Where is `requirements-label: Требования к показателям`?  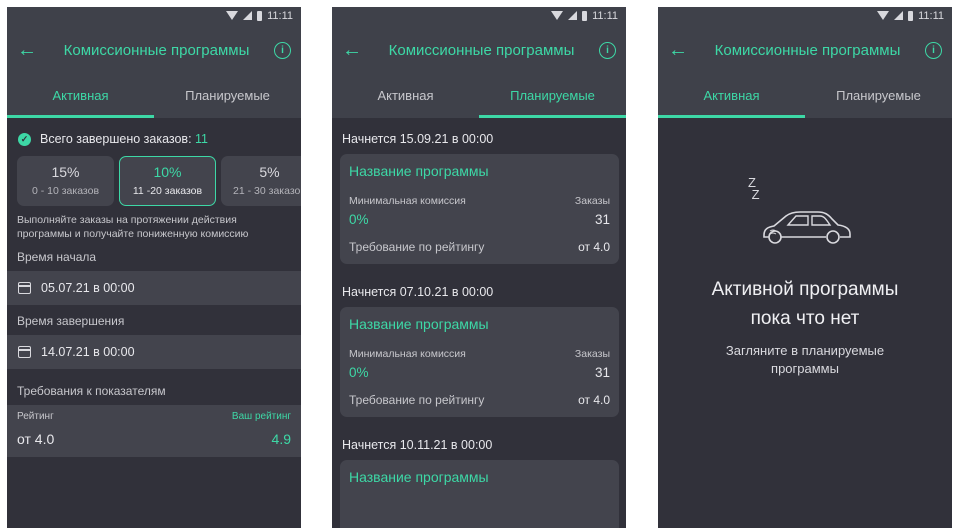 requirements-label: Требования к показателям is located at coordinates (91, 391).